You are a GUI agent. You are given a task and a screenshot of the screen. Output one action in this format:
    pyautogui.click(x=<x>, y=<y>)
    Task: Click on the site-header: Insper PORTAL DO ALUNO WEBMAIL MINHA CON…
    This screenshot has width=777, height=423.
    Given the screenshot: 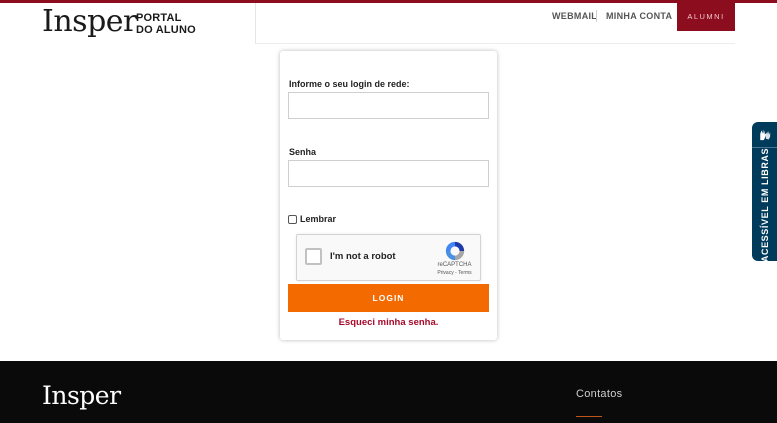 What is the action you would take?
    pyautogui.click(x=388, y=23)
    